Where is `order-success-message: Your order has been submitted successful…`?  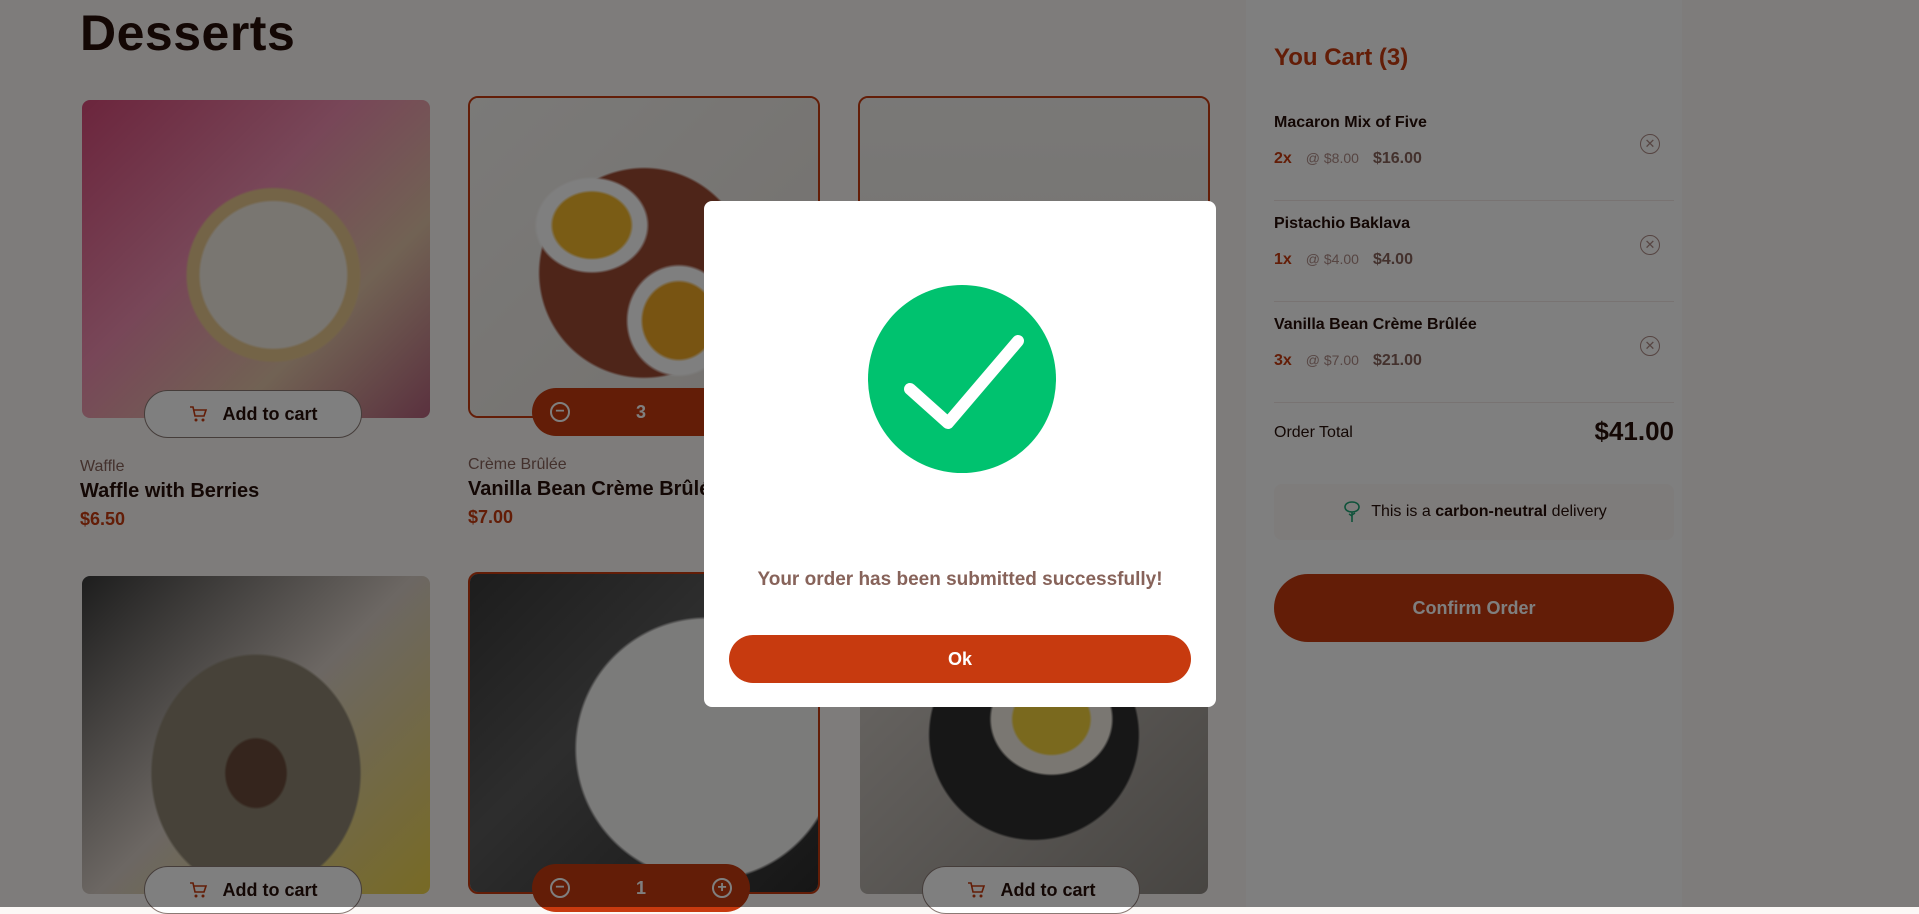
order-success-message: Your order has been submitted successful… is located at coordinates (960, 579).